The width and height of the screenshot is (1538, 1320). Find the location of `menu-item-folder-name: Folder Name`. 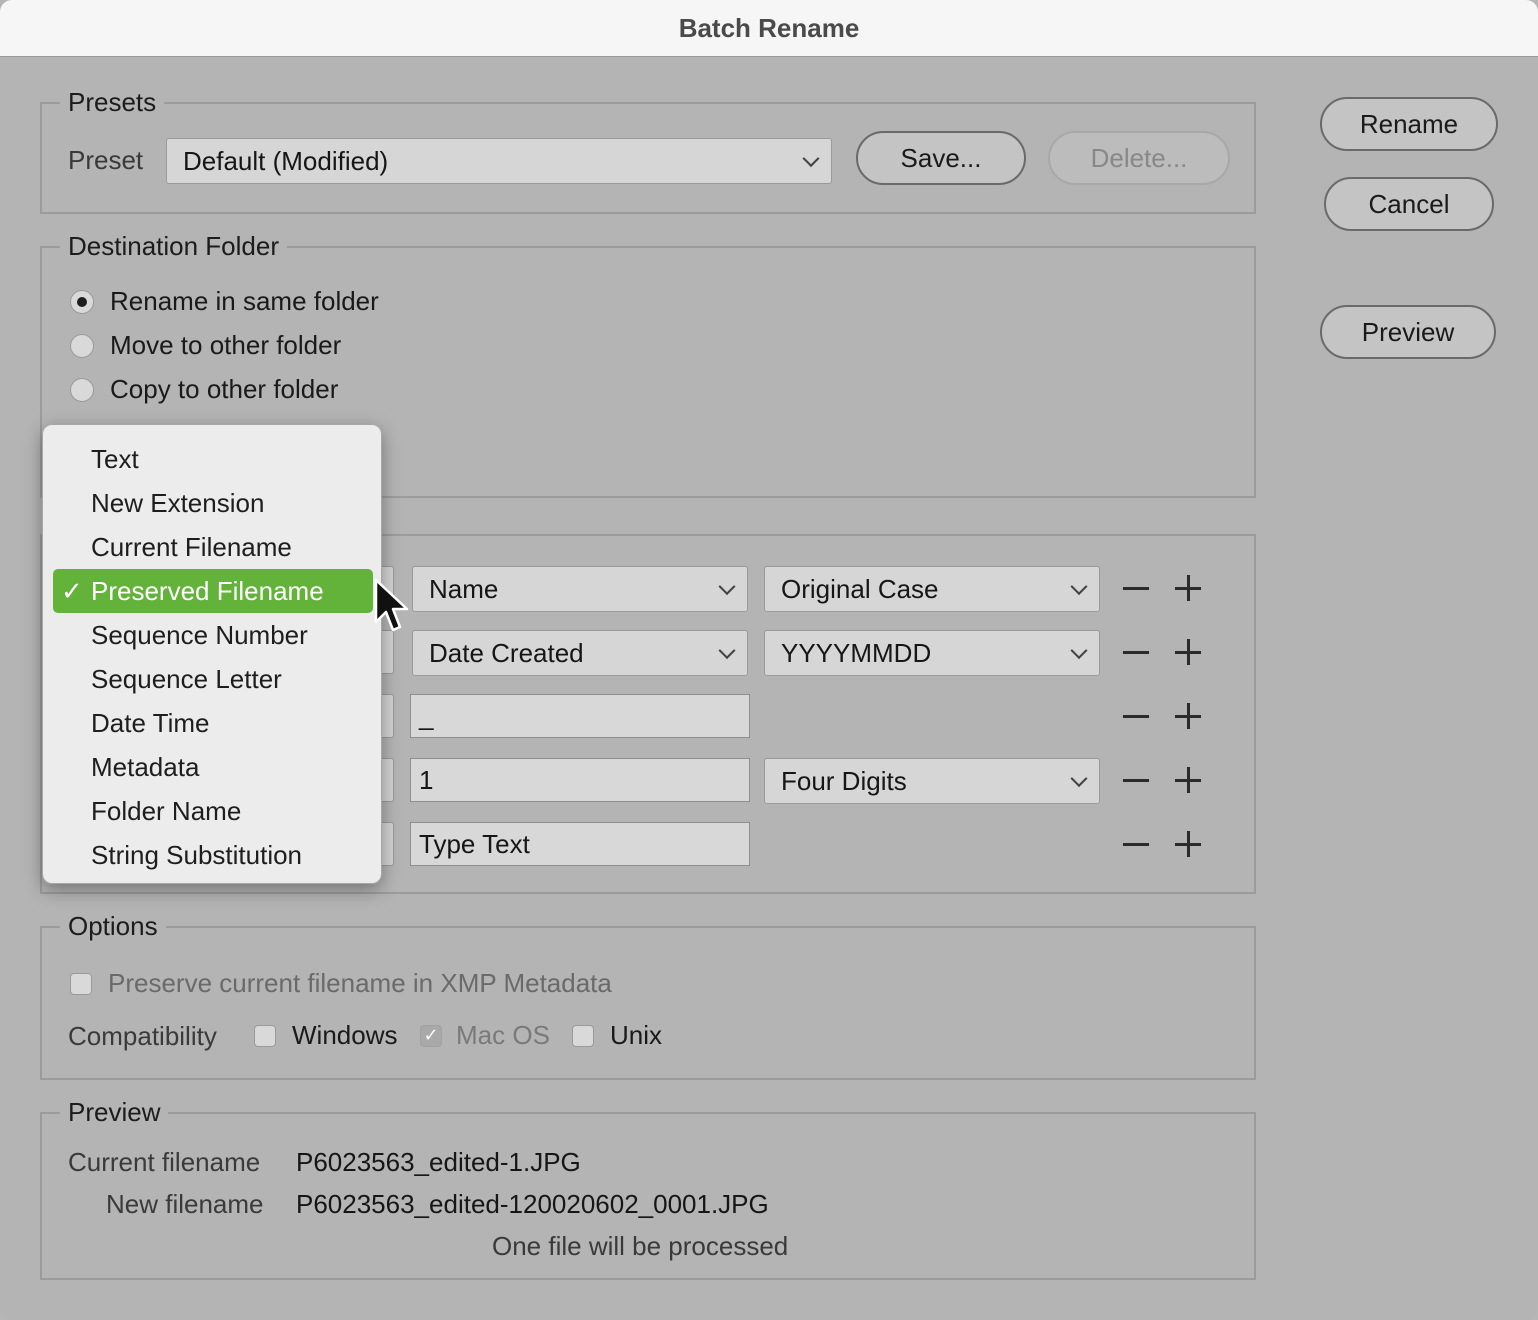

menu-item-folder-name: Folder Name is located at coordinates (213, 811).